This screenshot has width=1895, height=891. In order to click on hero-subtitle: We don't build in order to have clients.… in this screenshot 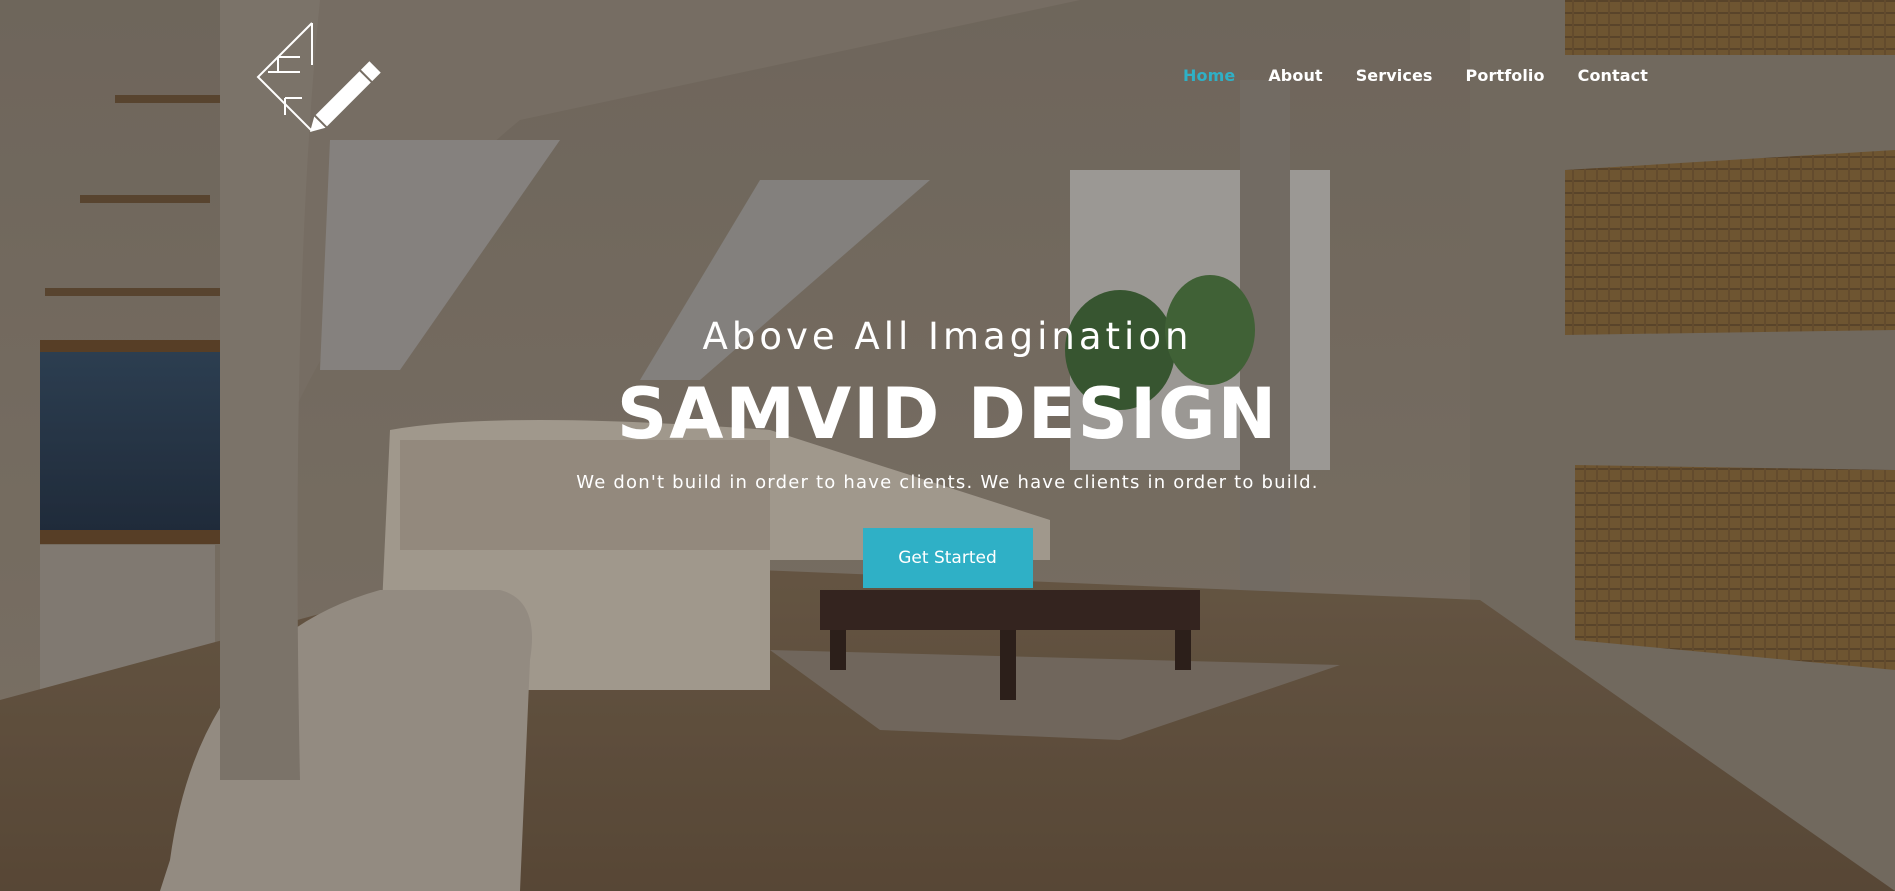, I will do `click(947, 482)`.